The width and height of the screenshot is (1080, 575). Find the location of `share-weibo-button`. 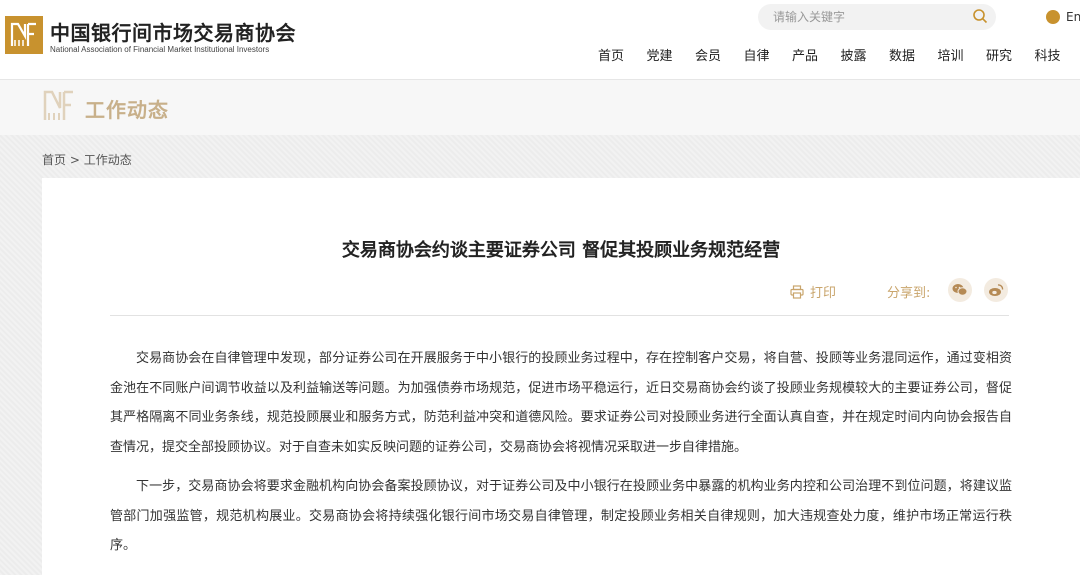

share-weibo-button is located at coordinates (996, 290).